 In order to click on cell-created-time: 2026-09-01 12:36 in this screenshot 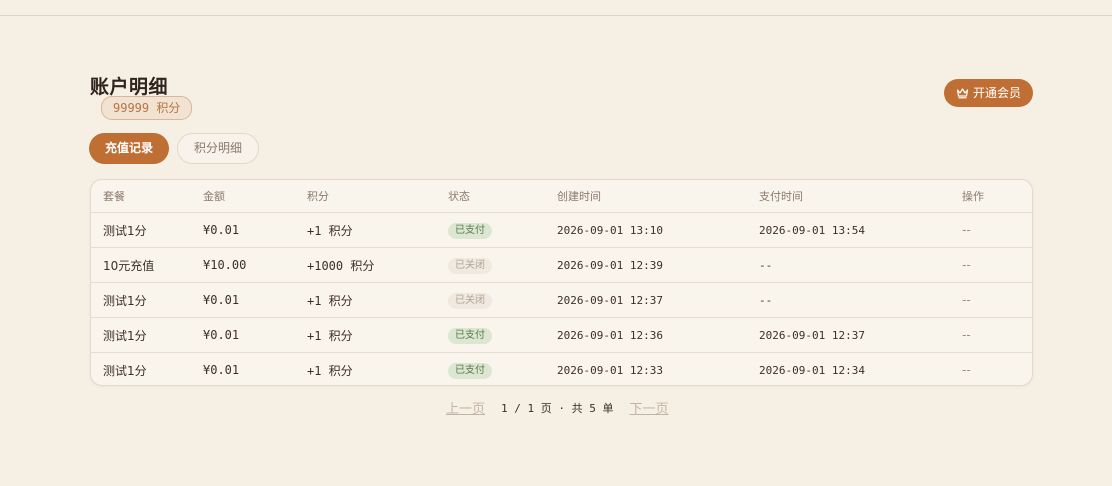, I will do `click(658, 335)`.